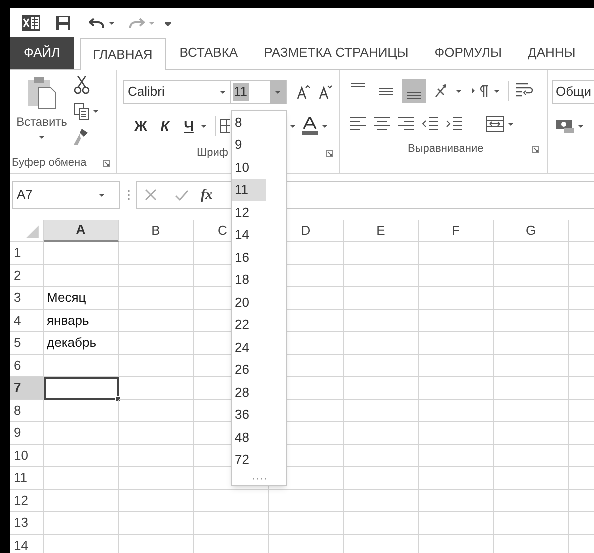  I want to click on column-header: B, so click(156, 231).